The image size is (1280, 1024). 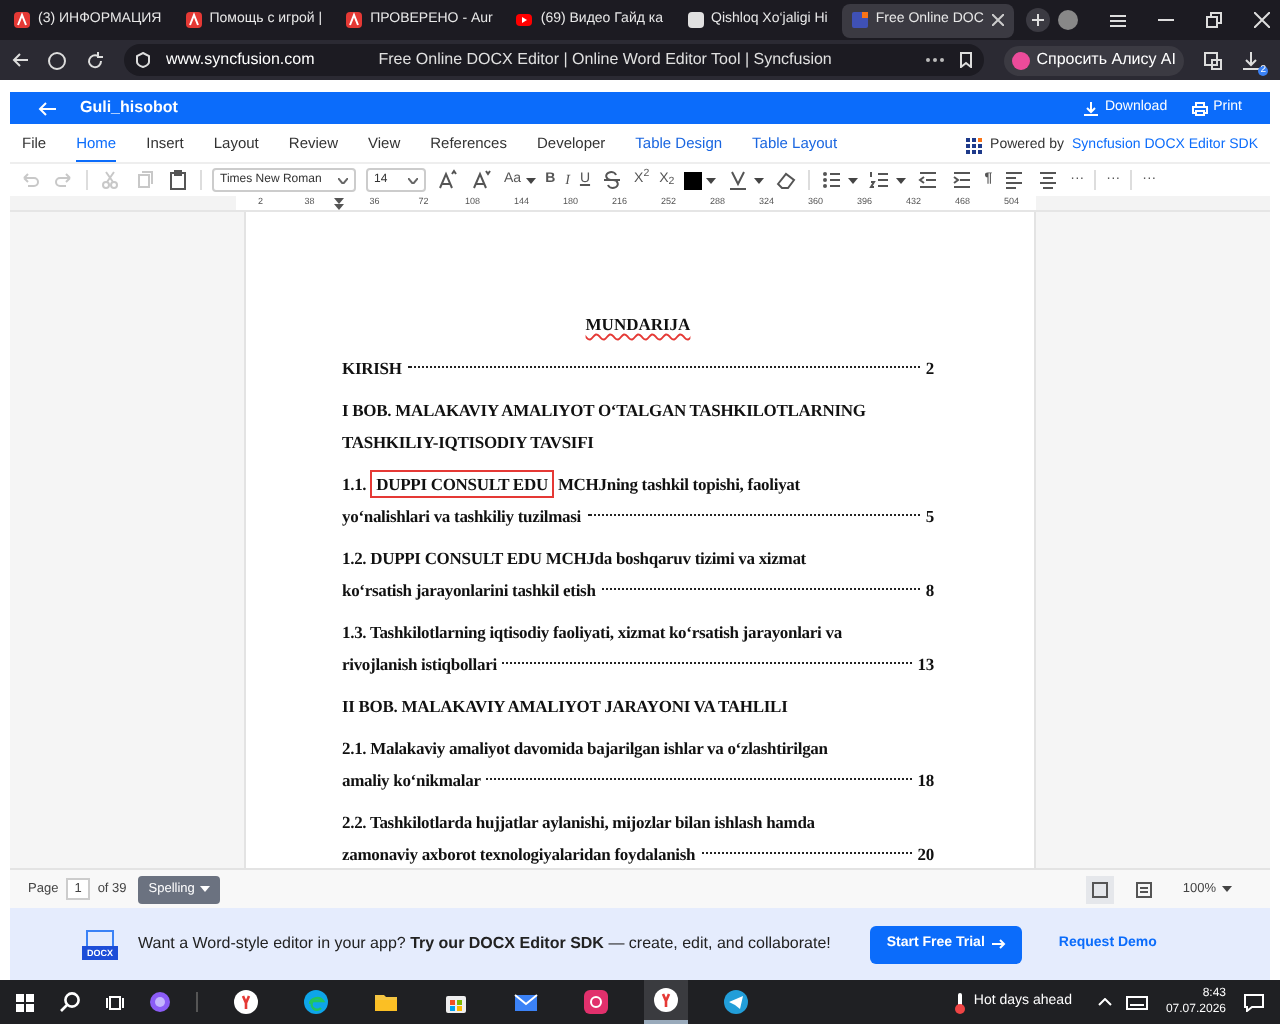 What do you see at coordinates (925, 664) in the screenshot?
I see `page-number: 13` at bounding box center [925, 664].